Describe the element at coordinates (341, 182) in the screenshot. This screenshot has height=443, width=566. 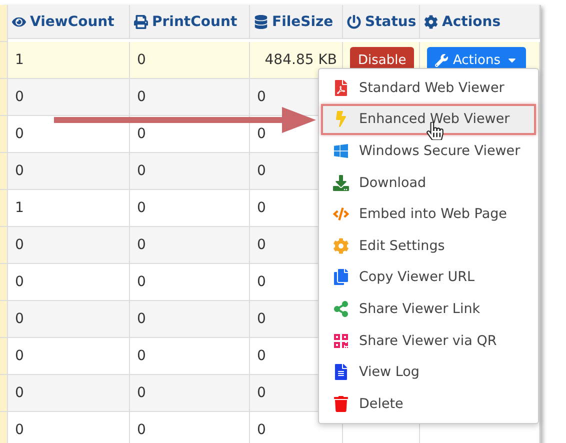
I see `download-icon` at that location.